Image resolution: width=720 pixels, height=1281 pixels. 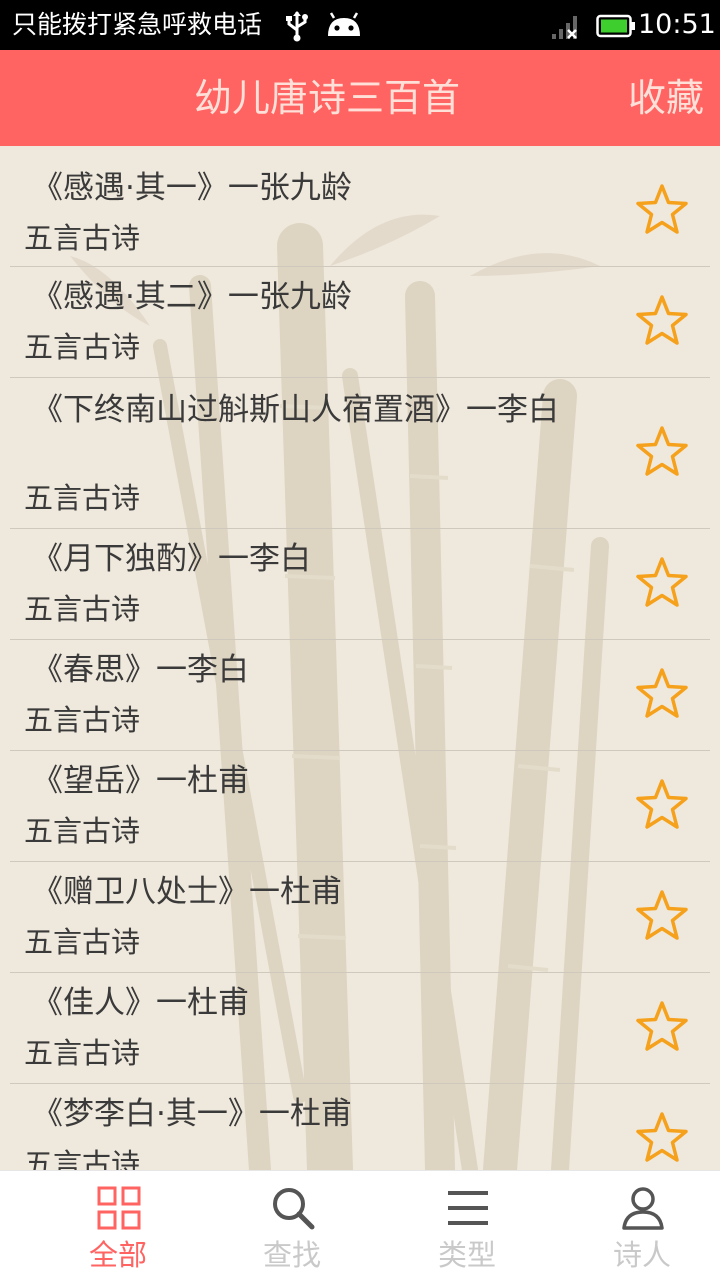 I want to click on nav-item-all: 全部, so click(x=118, y=1226).